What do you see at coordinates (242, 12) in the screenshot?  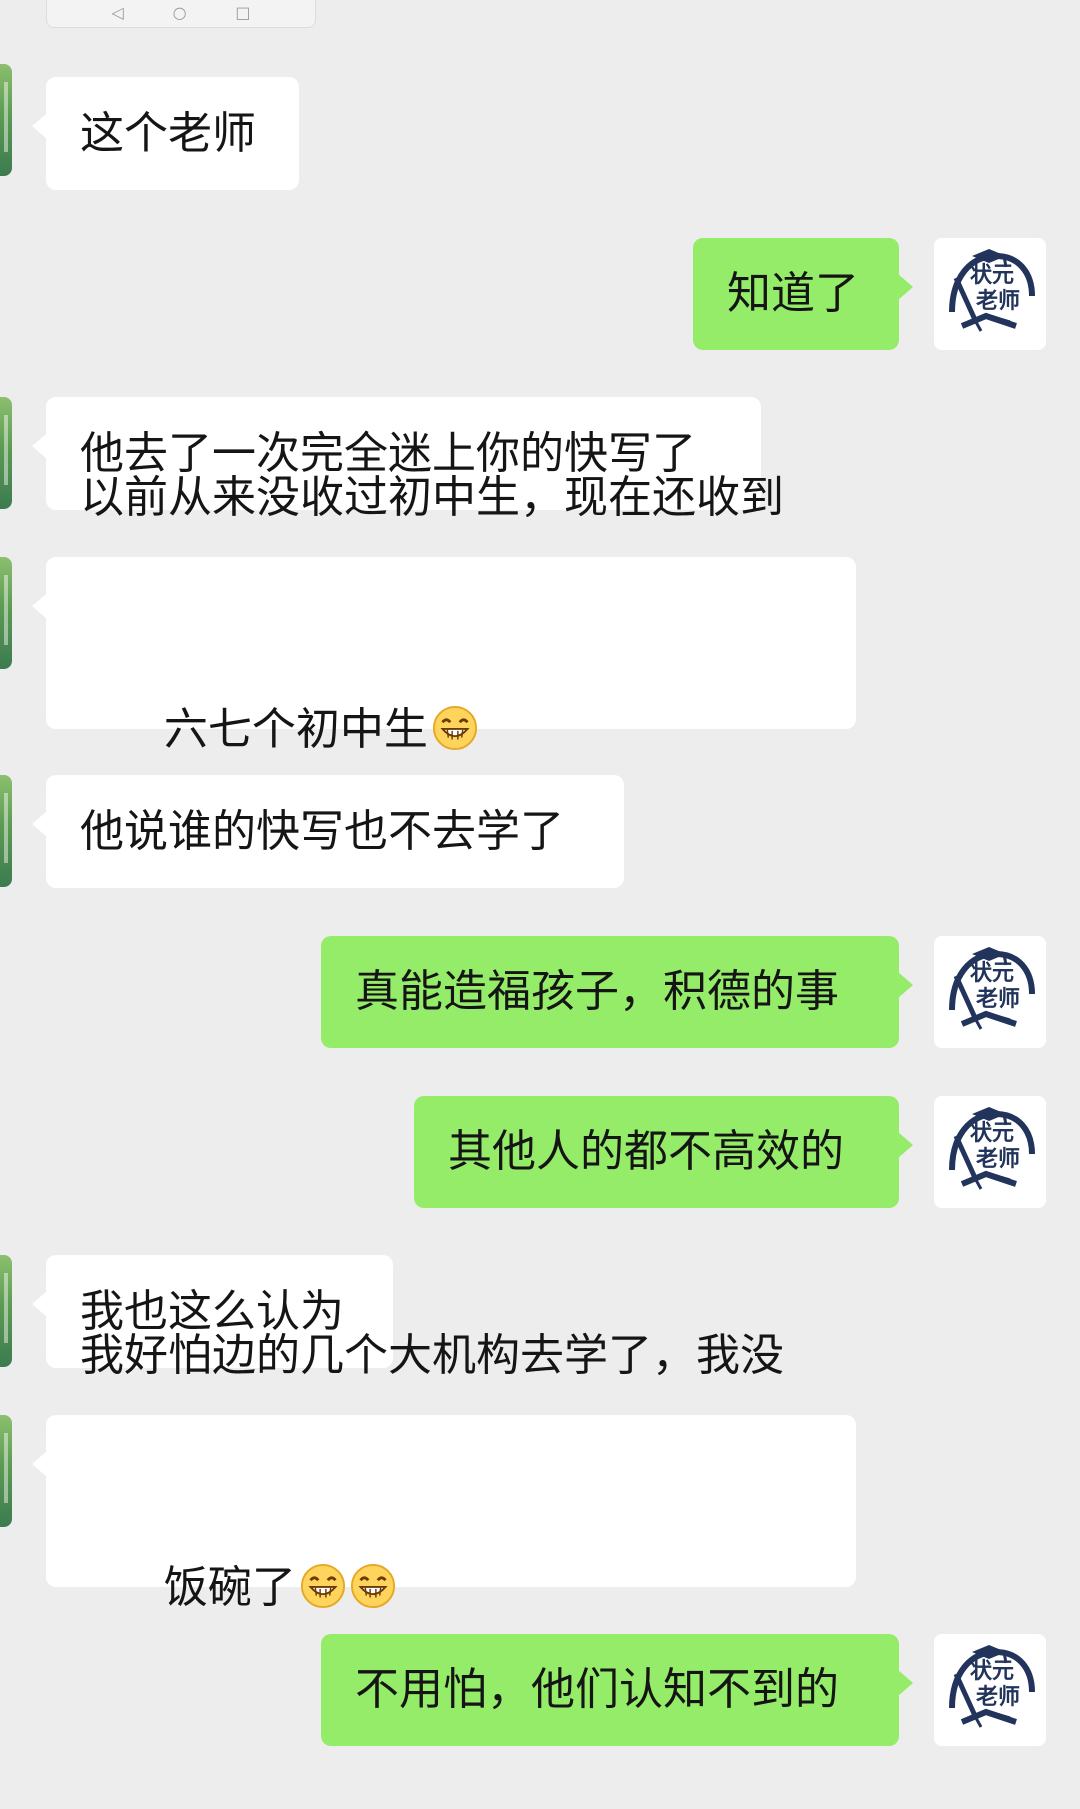 I see `recent-apps-nav-icon: □` at bounding box center [242, 12].